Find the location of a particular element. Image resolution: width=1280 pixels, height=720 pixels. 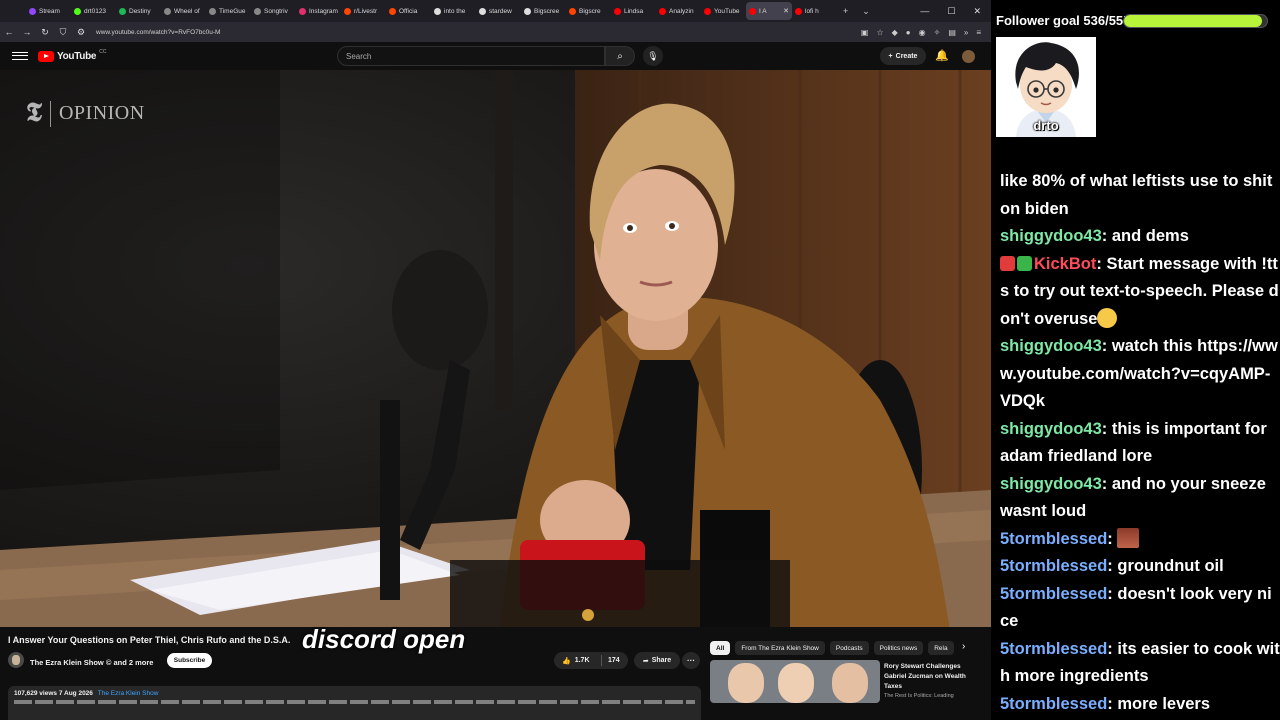

browser-tab: TimeGue is located at coordinates (228, 11).